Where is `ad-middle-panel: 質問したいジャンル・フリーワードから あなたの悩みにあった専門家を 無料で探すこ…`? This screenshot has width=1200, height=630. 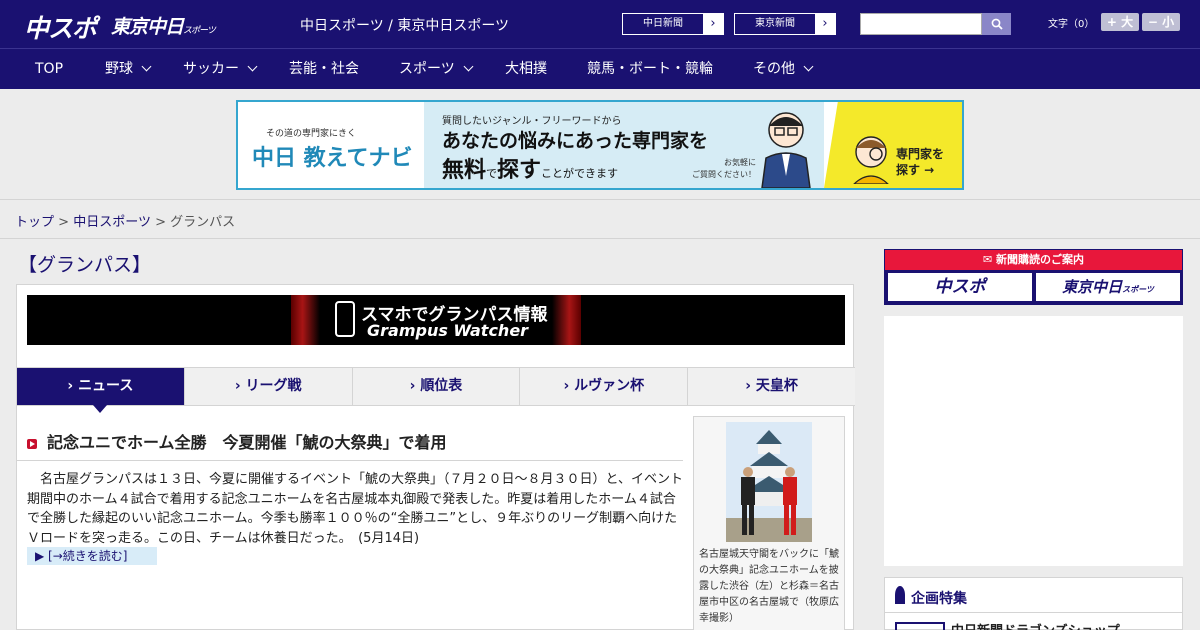
ad-middle-panel: 質問したいジャンル・フリーワードから あなたの悩みにあった専門家を 無料で探すこ… is located at coordinates (624, 145).